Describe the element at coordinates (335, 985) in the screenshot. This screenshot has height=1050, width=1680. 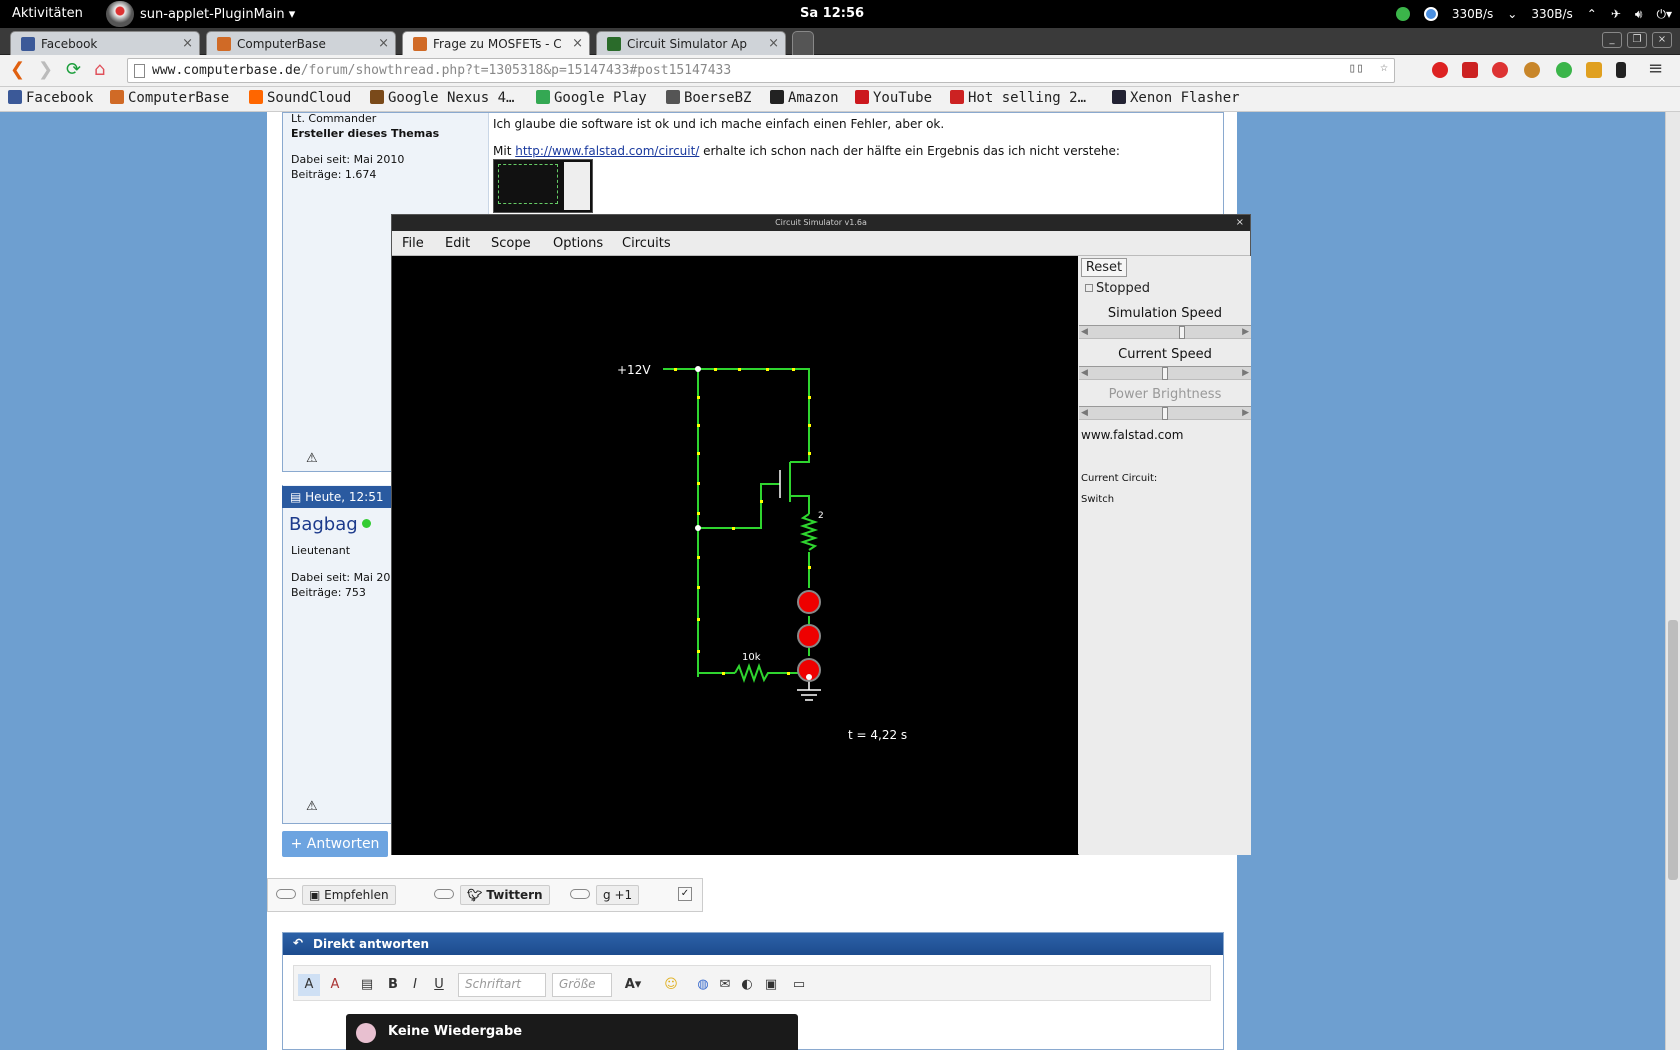
I see `remove-format-icon: A` at that location.